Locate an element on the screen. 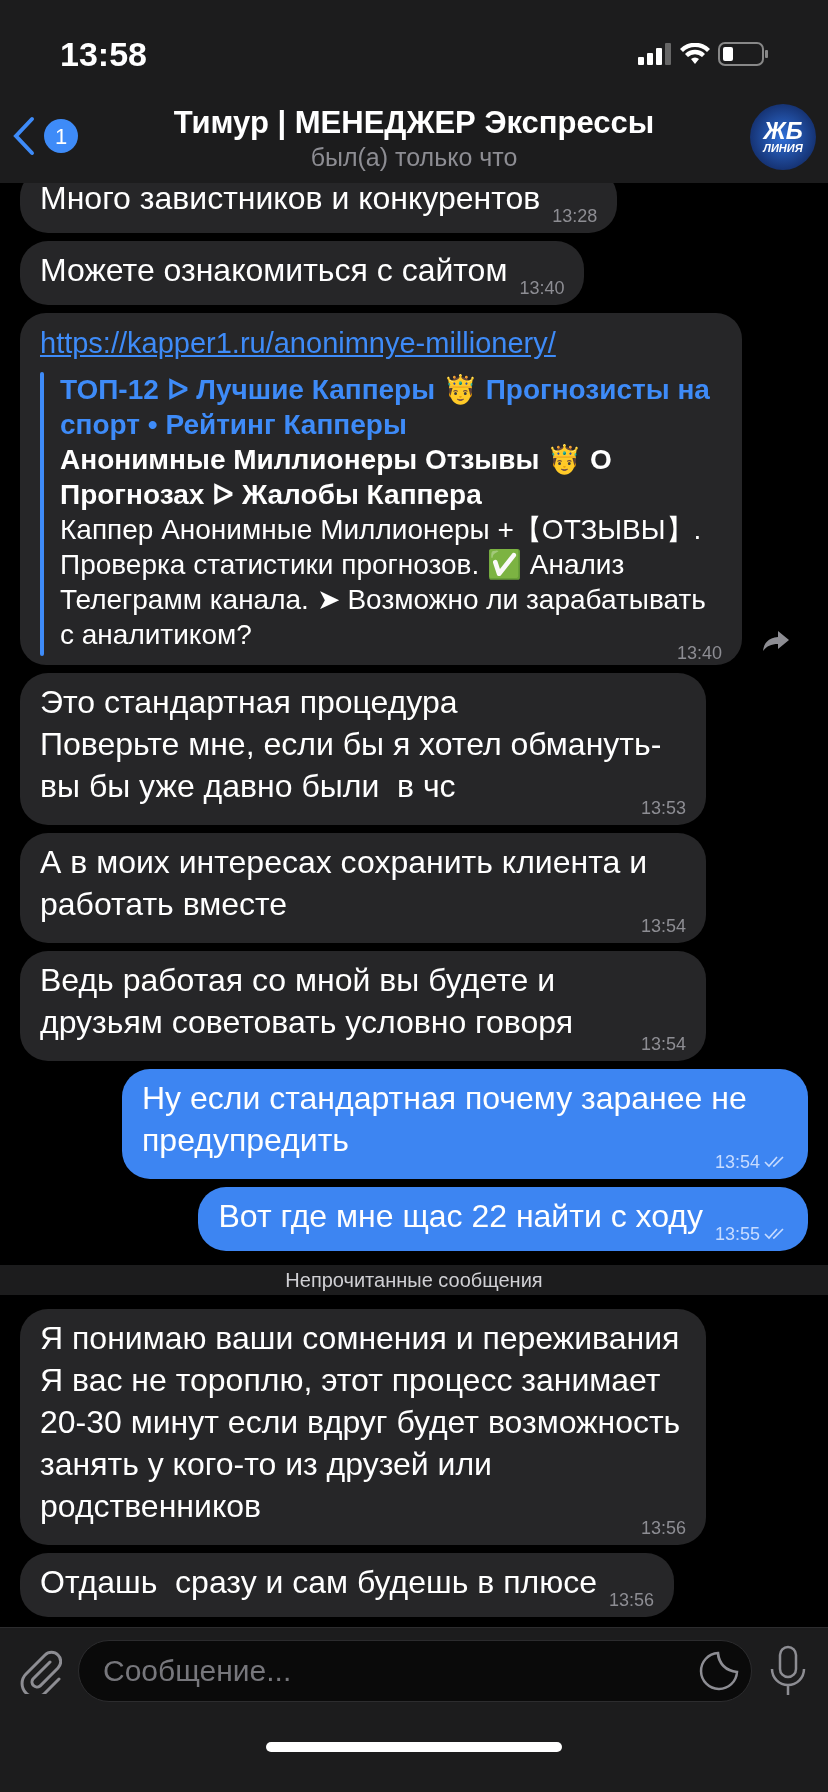 This screenshot has height=1792, width=828. preview-title: Анонимные Миллионеры Отзывы 🤴 О Прогнозах ᐅ Жалобы Каппера is located at coordinates (336, 477).